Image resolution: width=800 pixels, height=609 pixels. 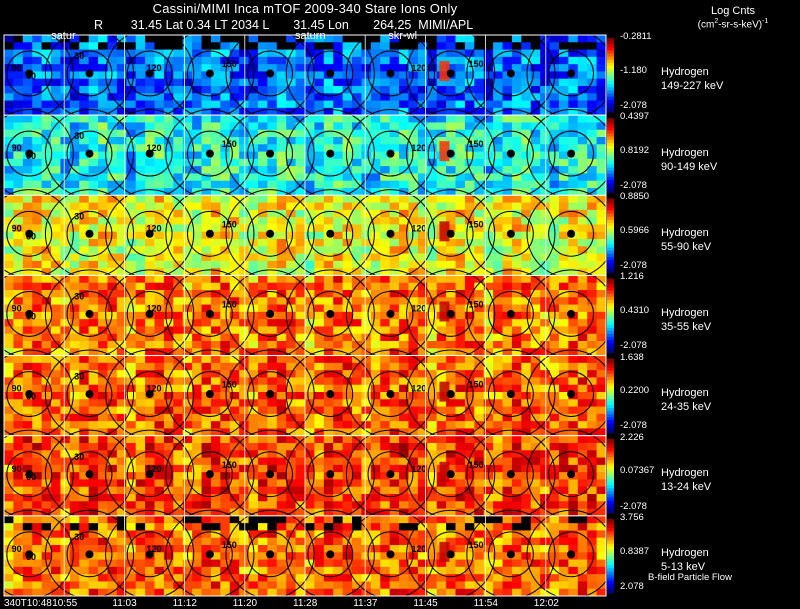 I want to click on colorbar-cmax-label: 2.226, so click(x=632, y=437).